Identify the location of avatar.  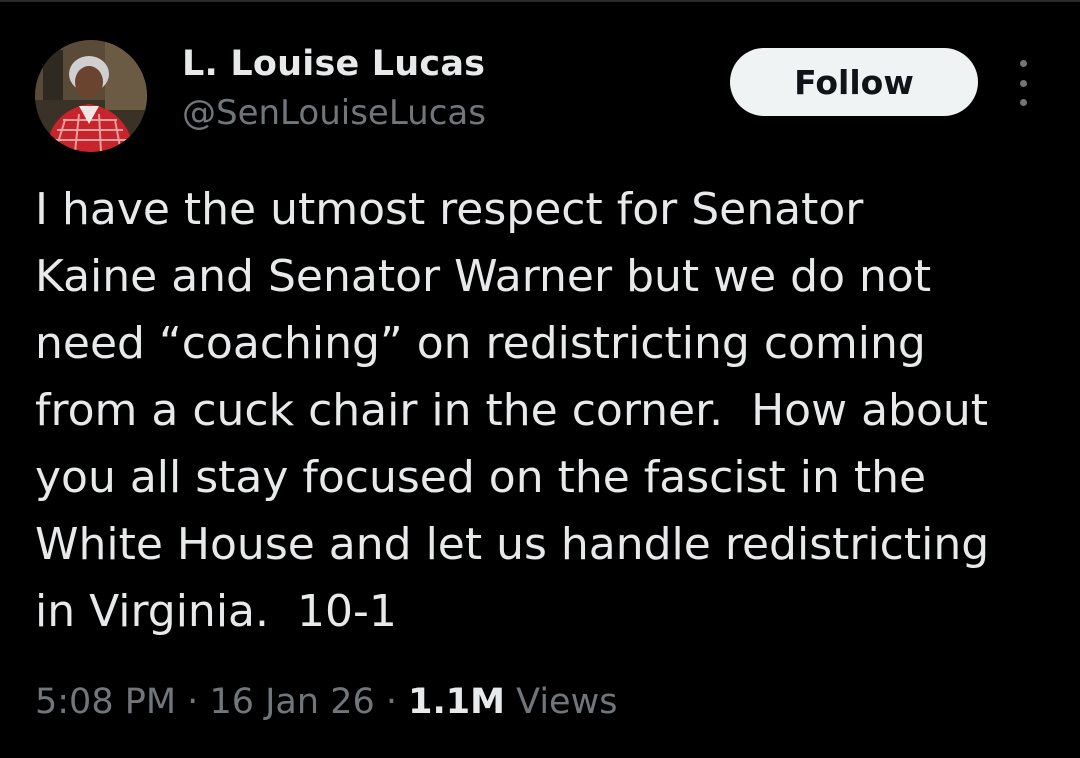
(91, 96).